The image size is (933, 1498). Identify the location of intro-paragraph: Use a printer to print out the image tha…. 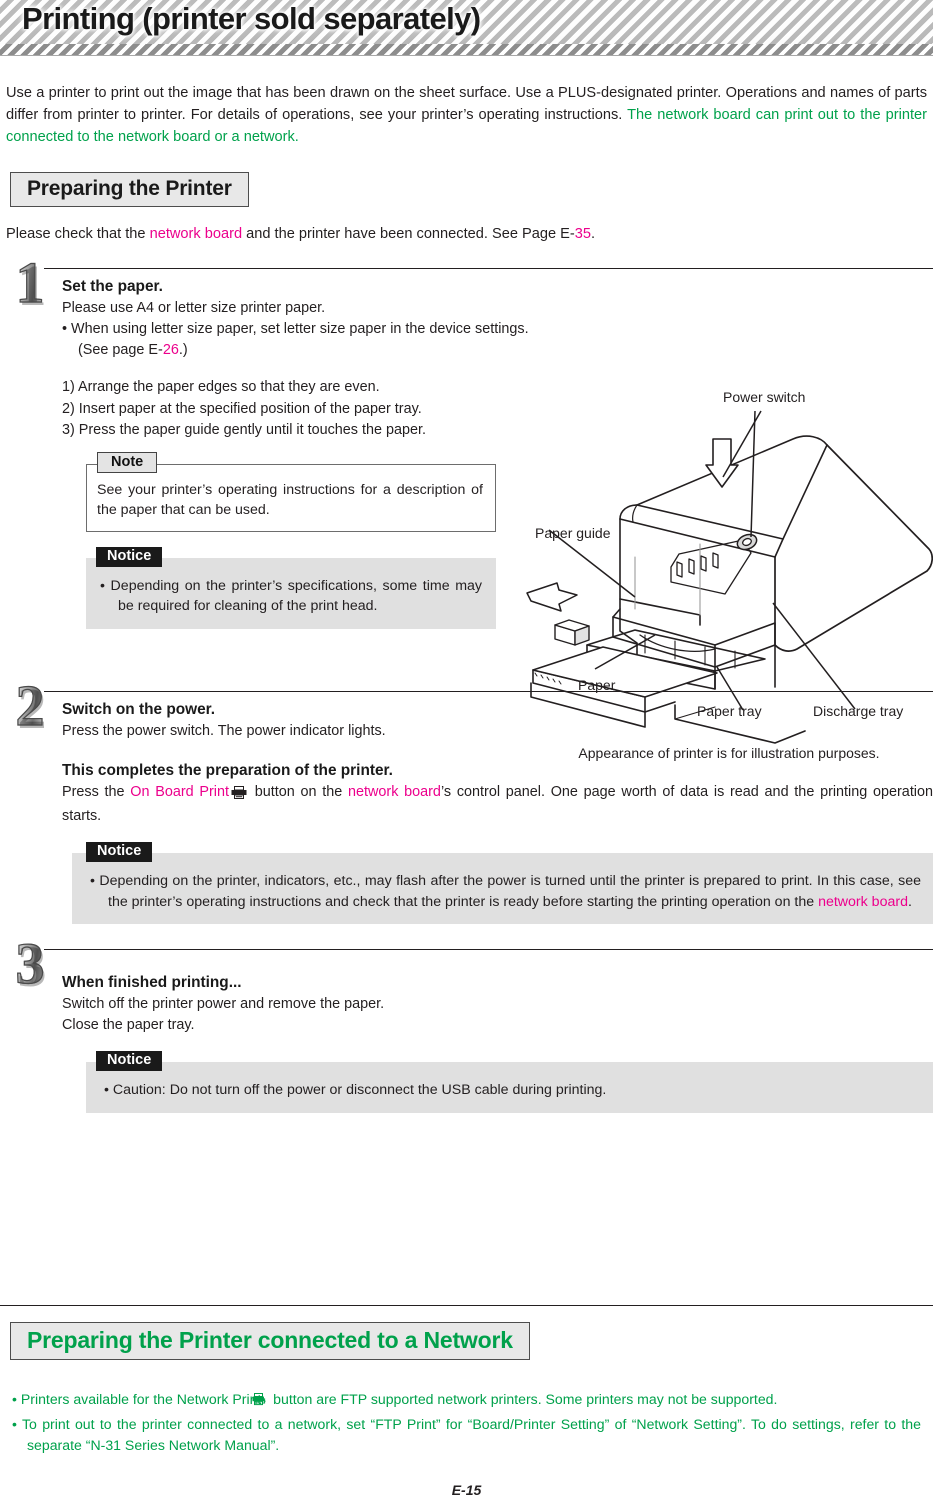
(466, 115).